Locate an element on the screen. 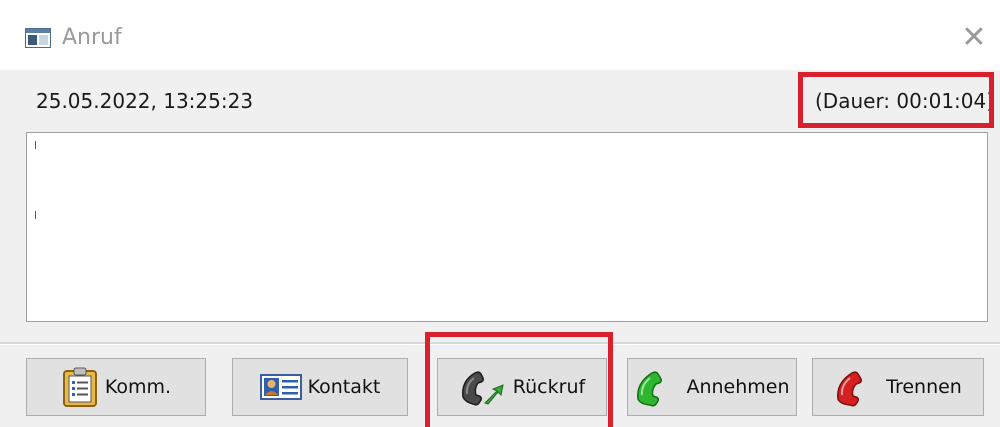 This screenshot has width=1000, height=427. contact-card-icon is located at coordinates (280, 387).